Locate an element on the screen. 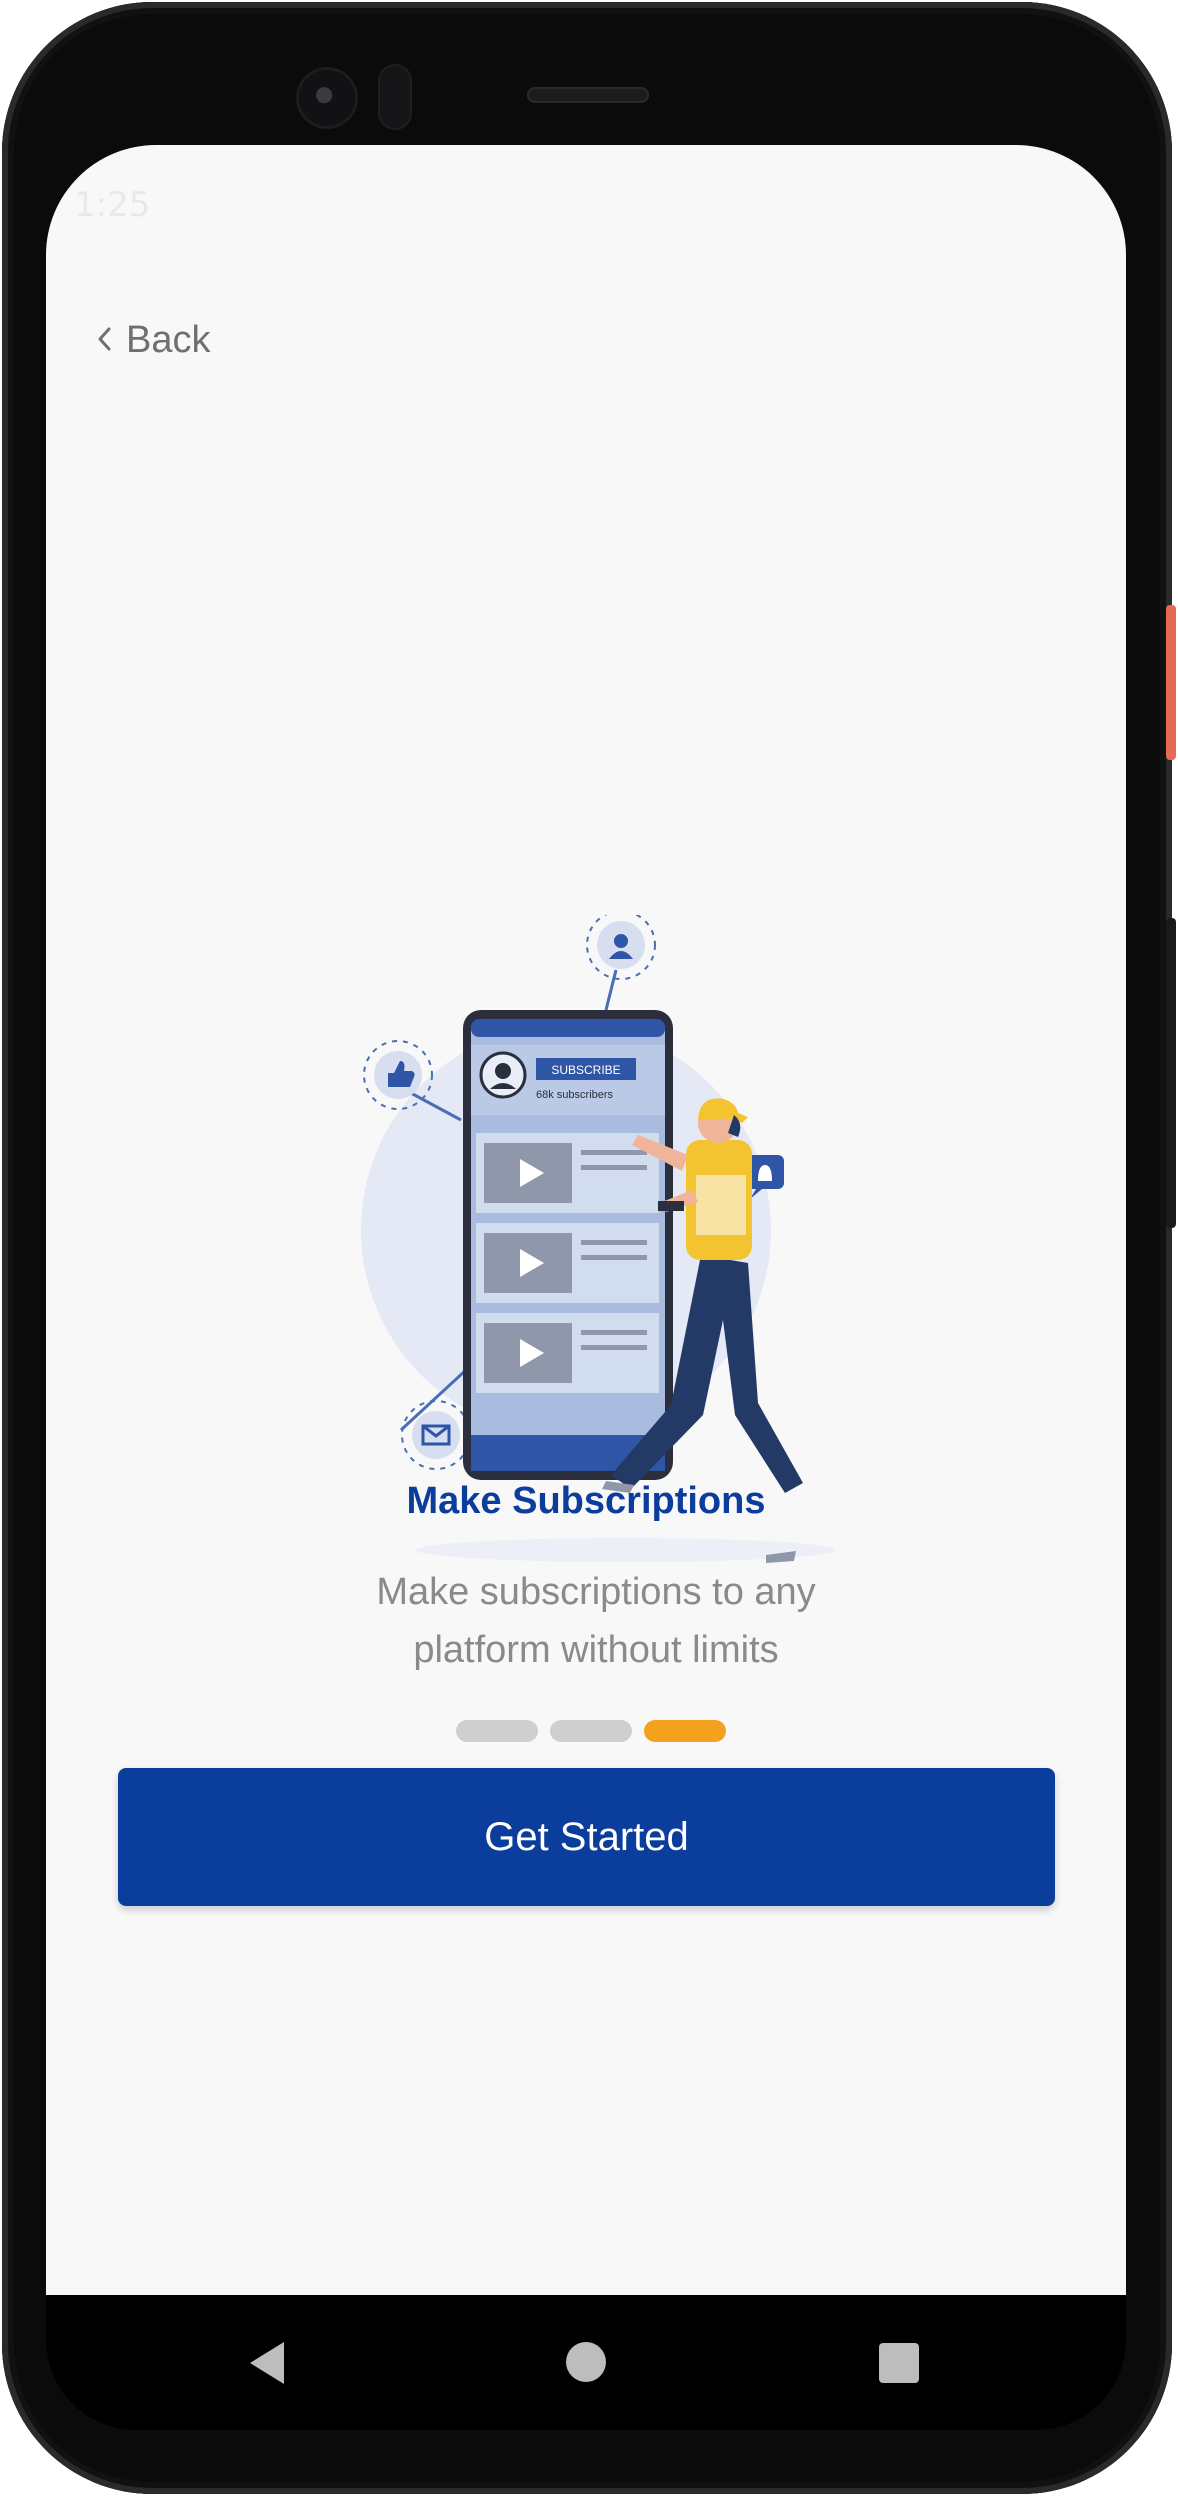 This screenshot has height=2498, width=1178. status-bar: 1:25 is located at coordinates (586, 210).